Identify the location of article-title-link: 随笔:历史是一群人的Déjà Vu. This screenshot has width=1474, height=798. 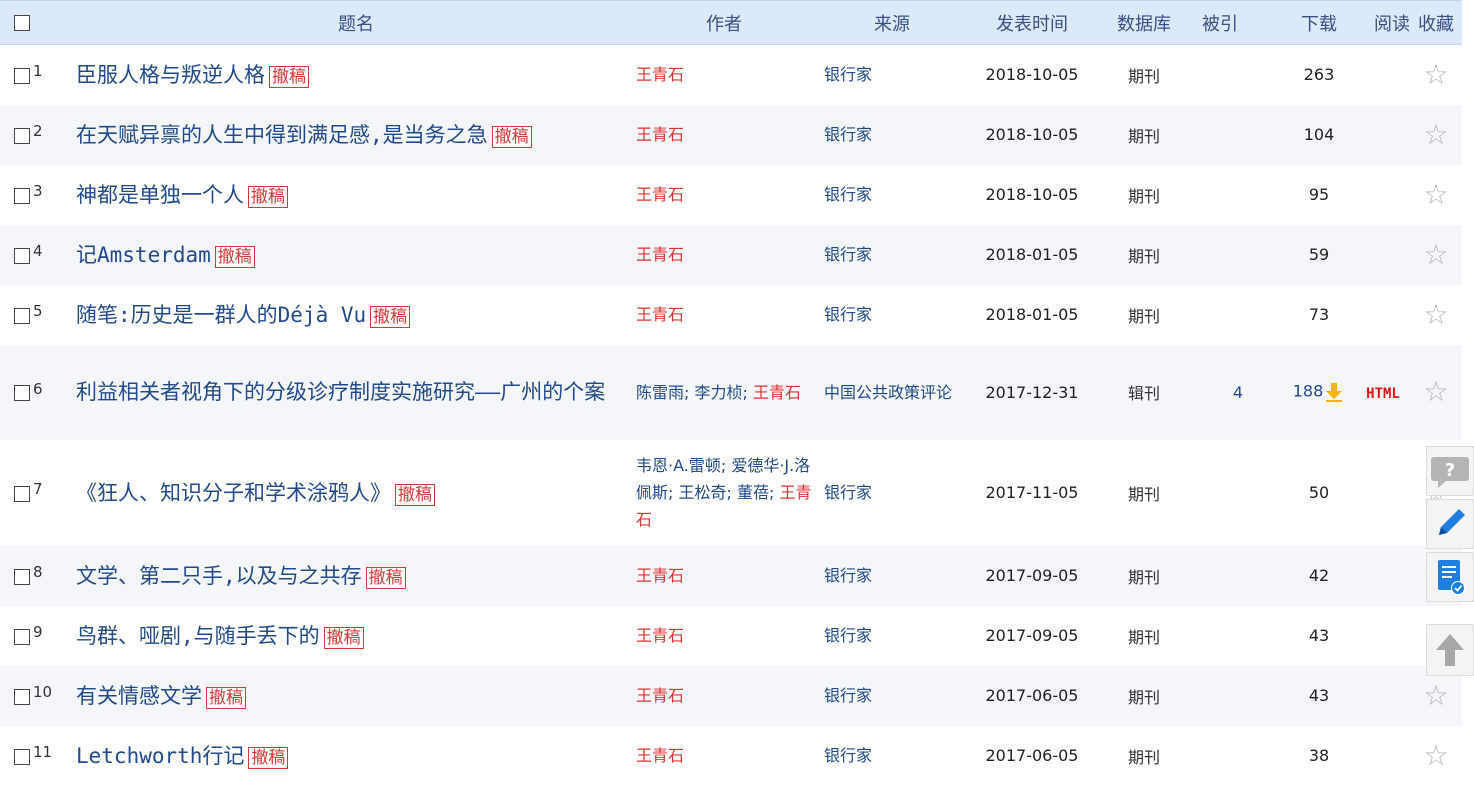
(221, 315).